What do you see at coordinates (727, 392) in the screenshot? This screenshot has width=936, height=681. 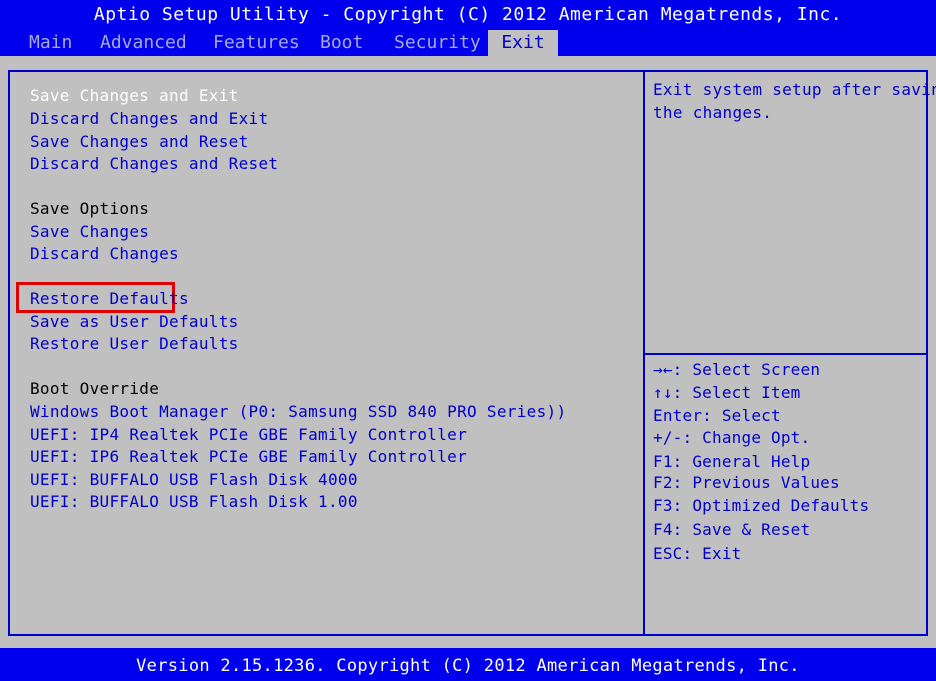 I see `key-hint: ↑↓: Select Item` at bounding box center [727, 392].